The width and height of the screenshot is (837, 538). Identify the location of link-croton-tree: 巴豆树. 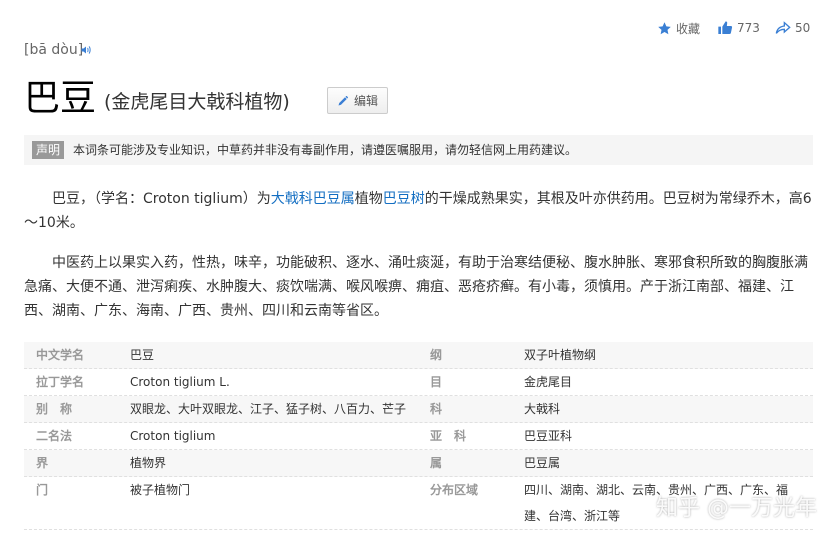
(404, 199).